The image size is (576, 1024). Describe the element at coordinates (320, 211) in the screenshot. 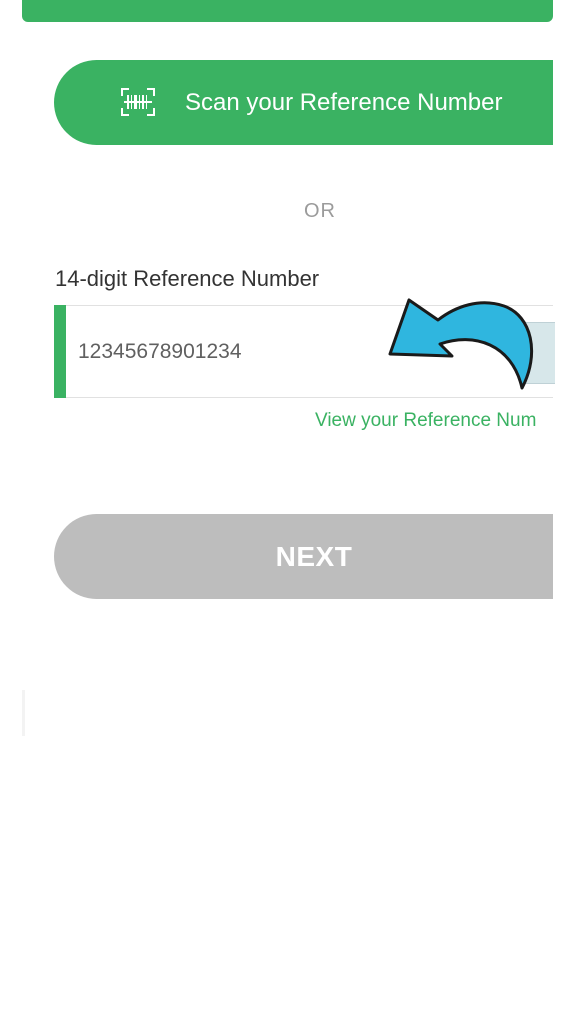

I see `or-separator: OR` at that location.